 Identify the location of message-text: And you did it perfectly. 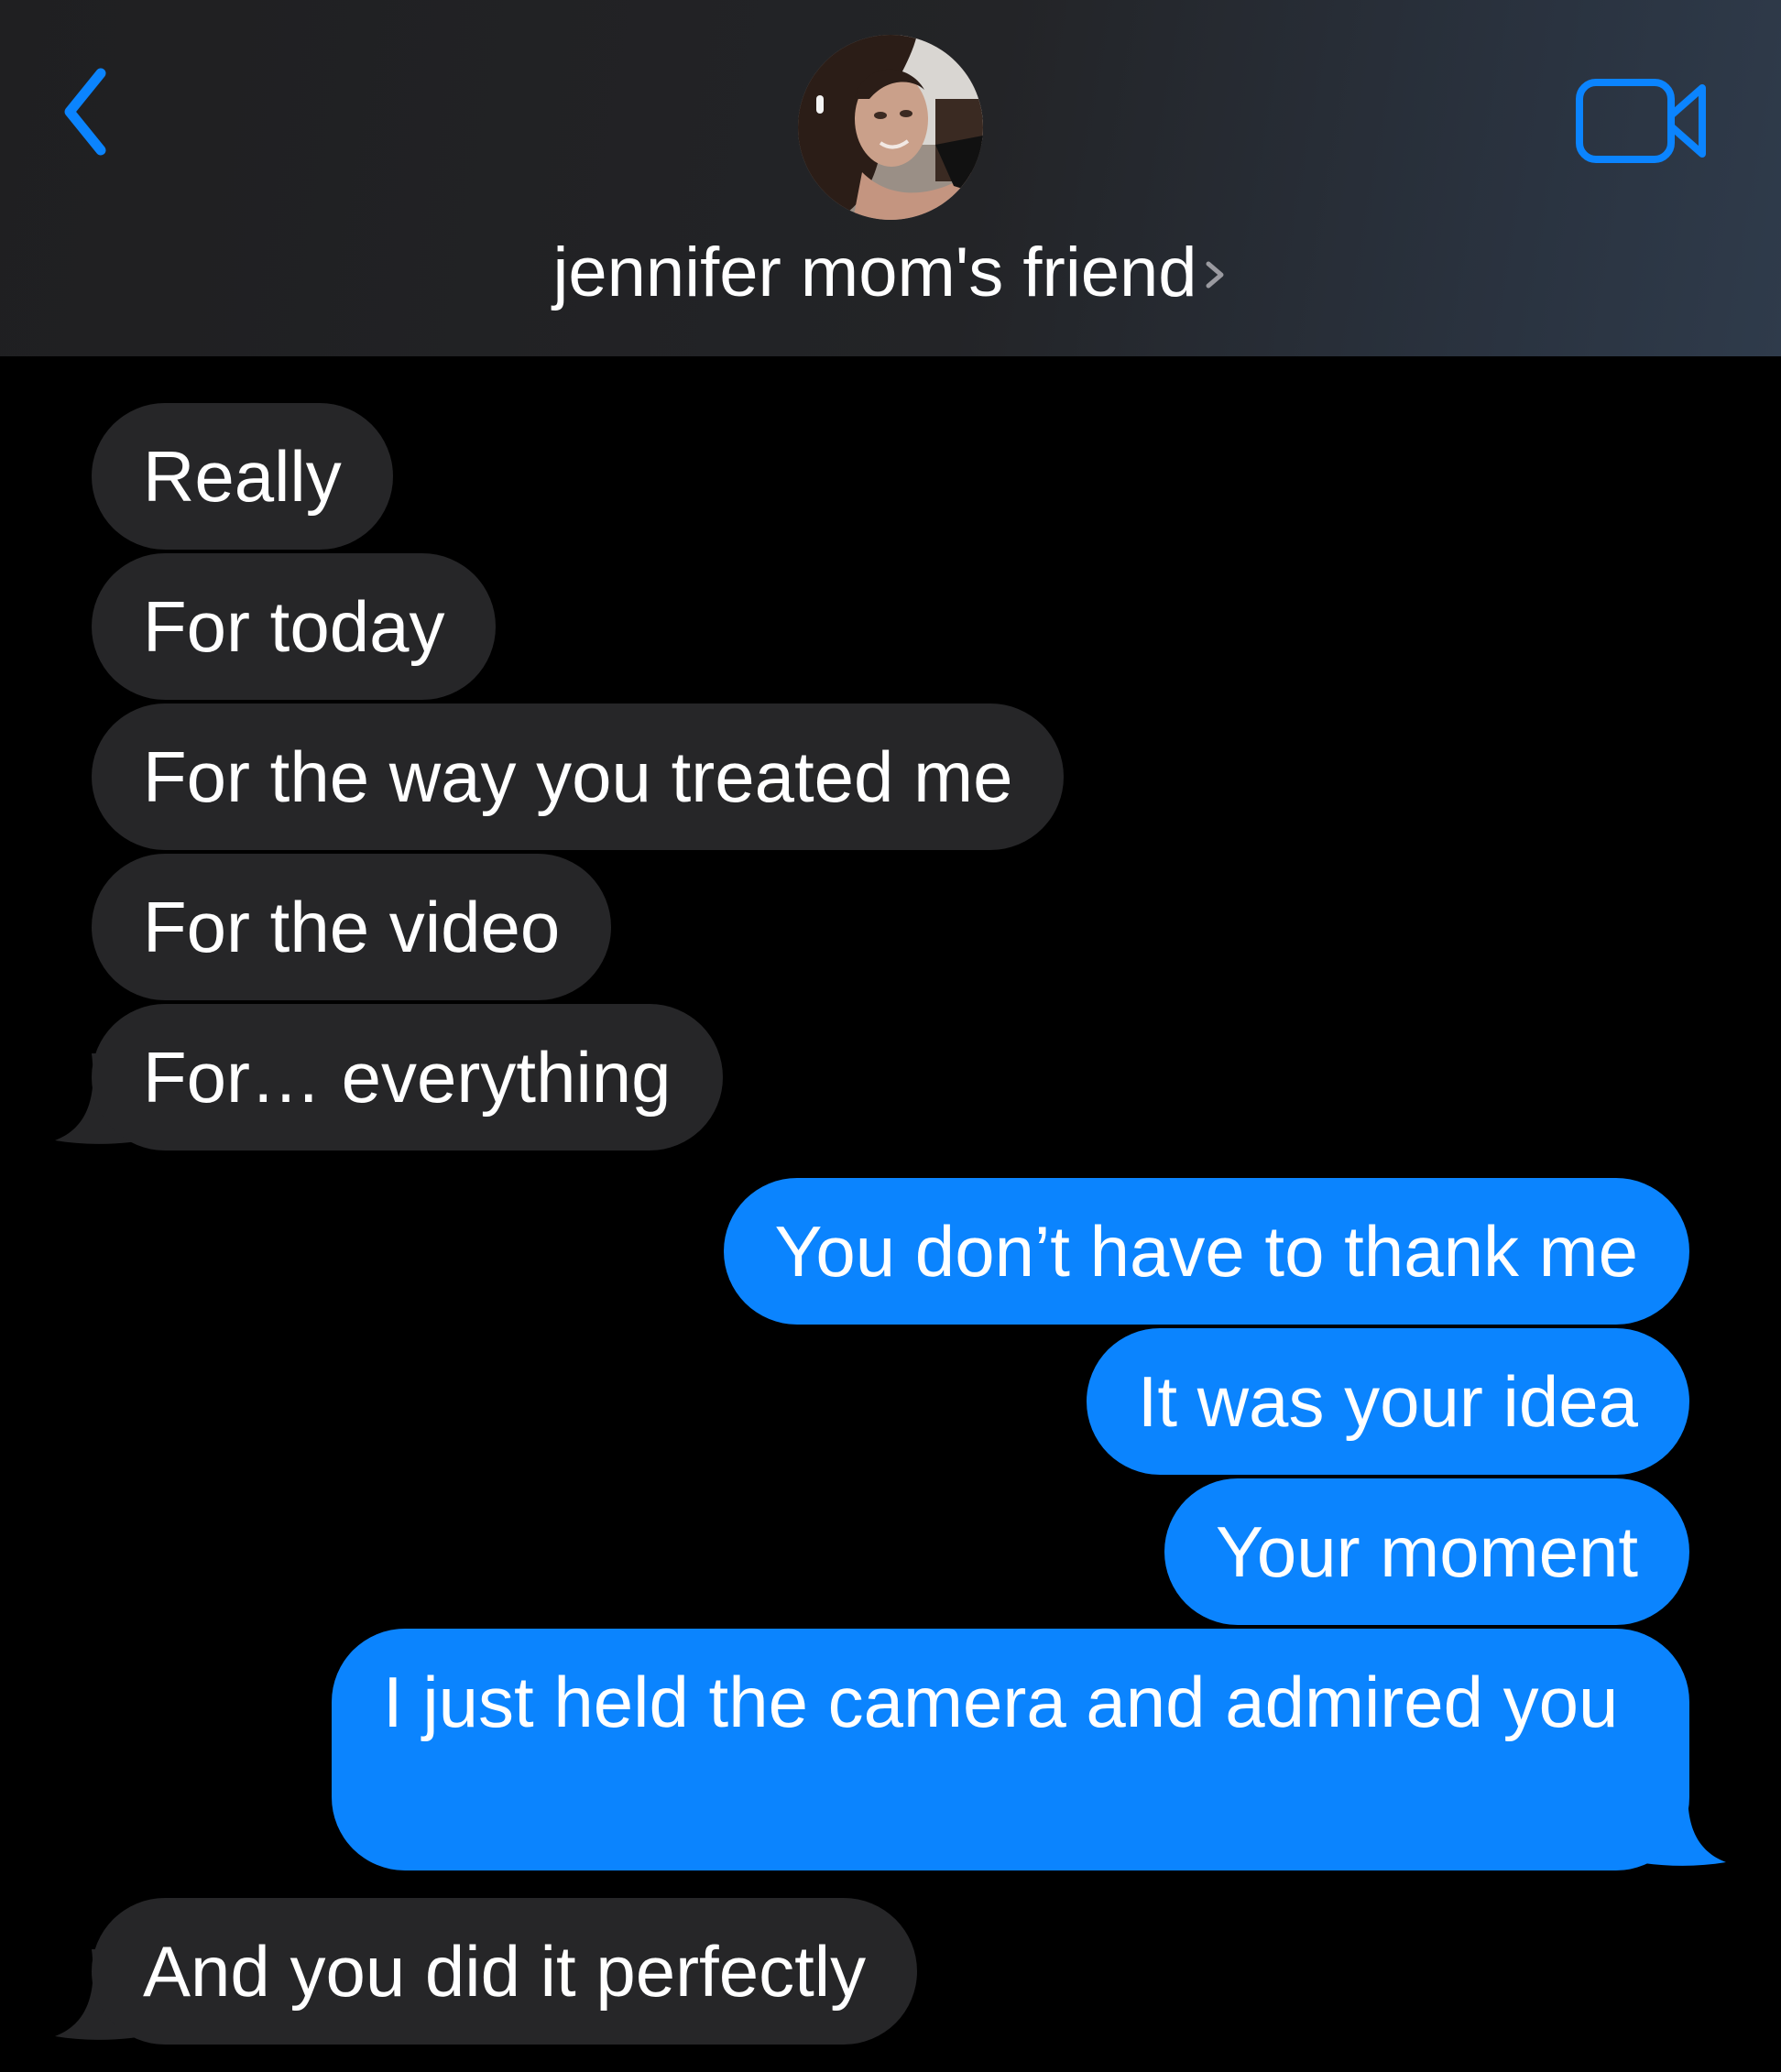
(505, 1972).